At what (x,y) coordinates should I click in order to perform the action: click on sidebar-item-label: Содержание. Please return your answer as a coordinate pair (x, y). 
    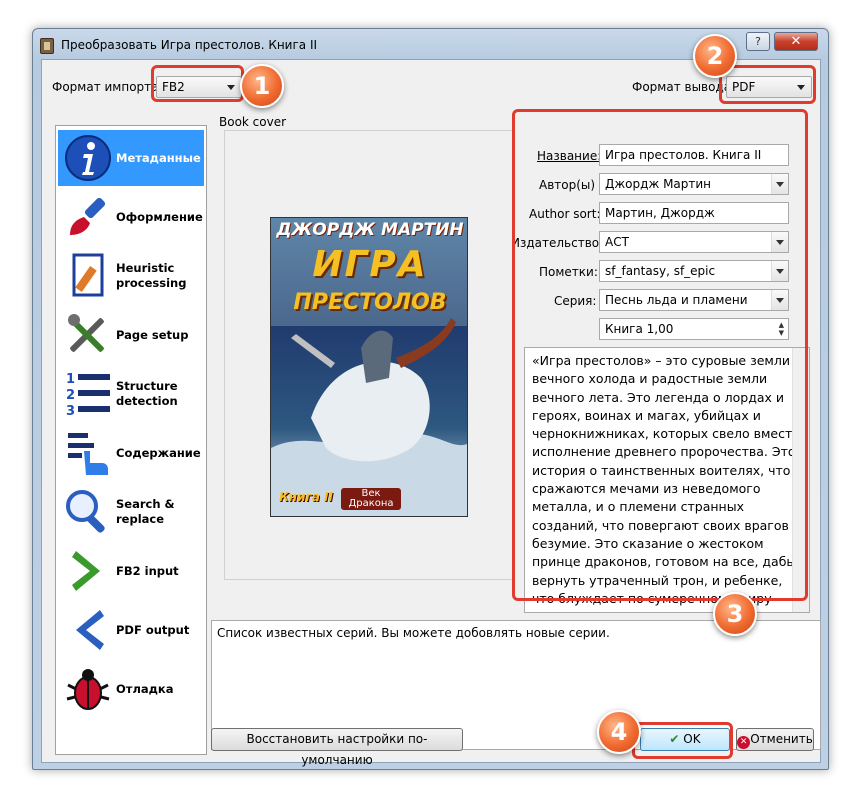
    Looking at the image, I should click on (158, 452).